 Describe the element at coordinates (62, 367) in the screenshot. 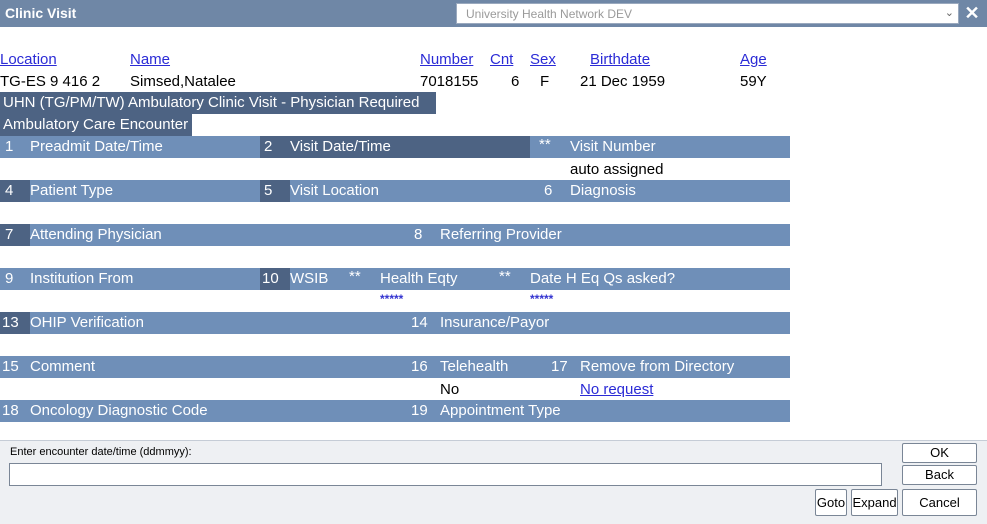

I see `field-15-comment: Comment` at that location.